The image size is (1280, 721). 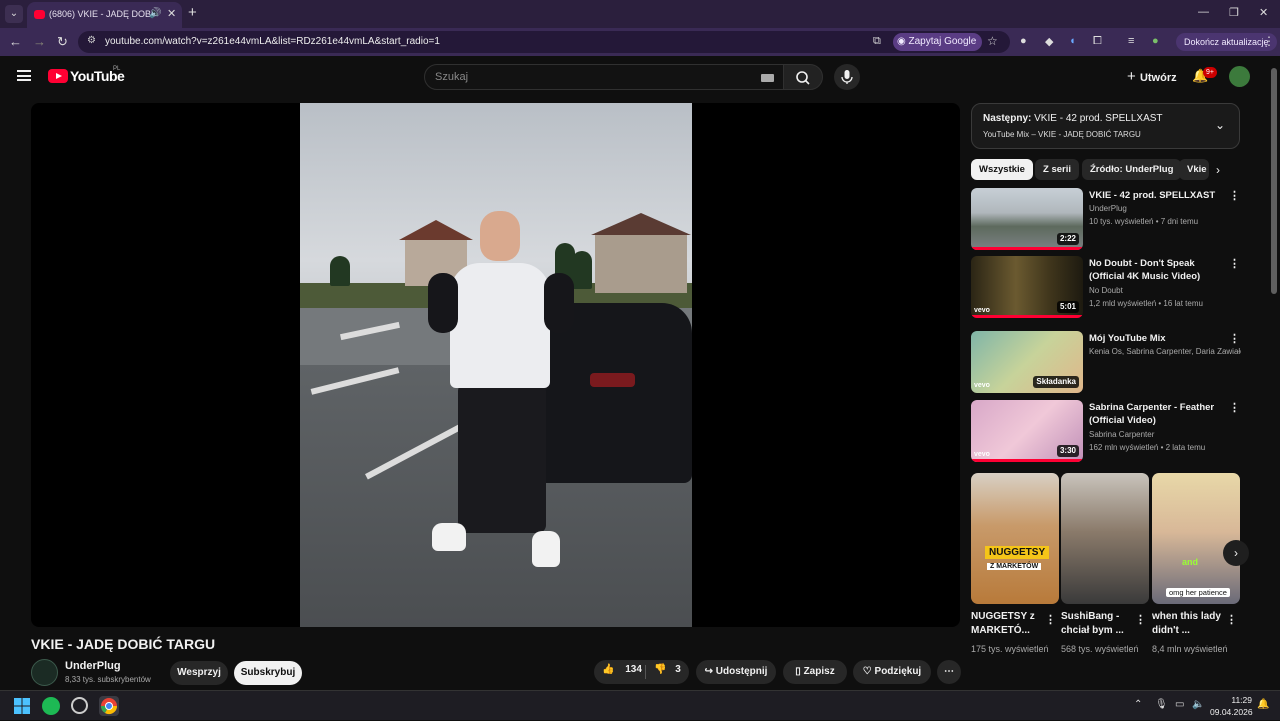 What do you see at coordinates (1234, 12) in the screenshot?
I see `restore-button: ❐` at bounding box center [1234, 12].